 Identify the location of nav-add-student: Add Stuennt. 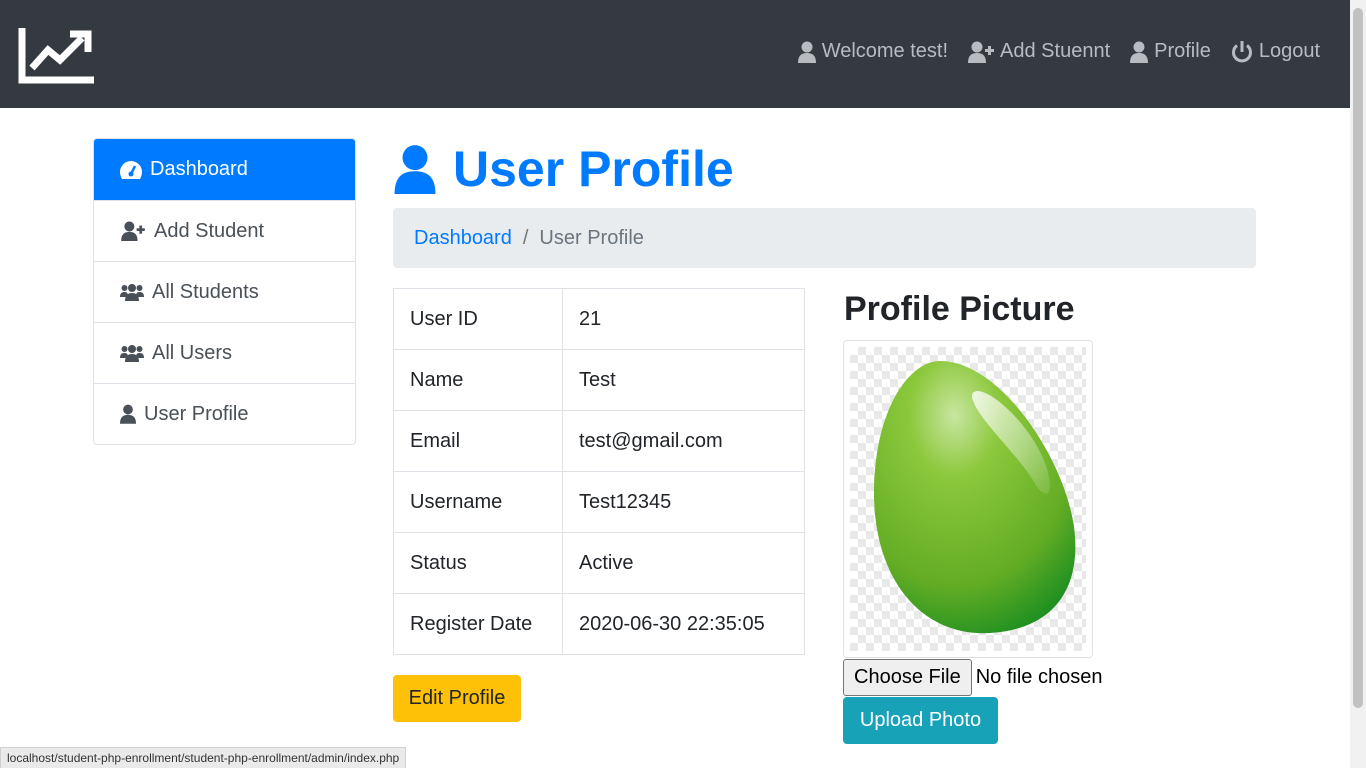
(1039, 51).